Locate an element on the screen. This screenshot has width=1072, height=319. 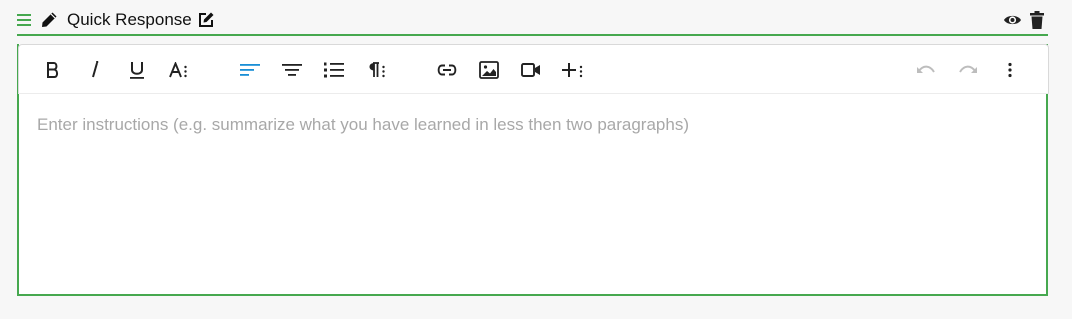
insert-link-button is located at coordinates (447, 70).